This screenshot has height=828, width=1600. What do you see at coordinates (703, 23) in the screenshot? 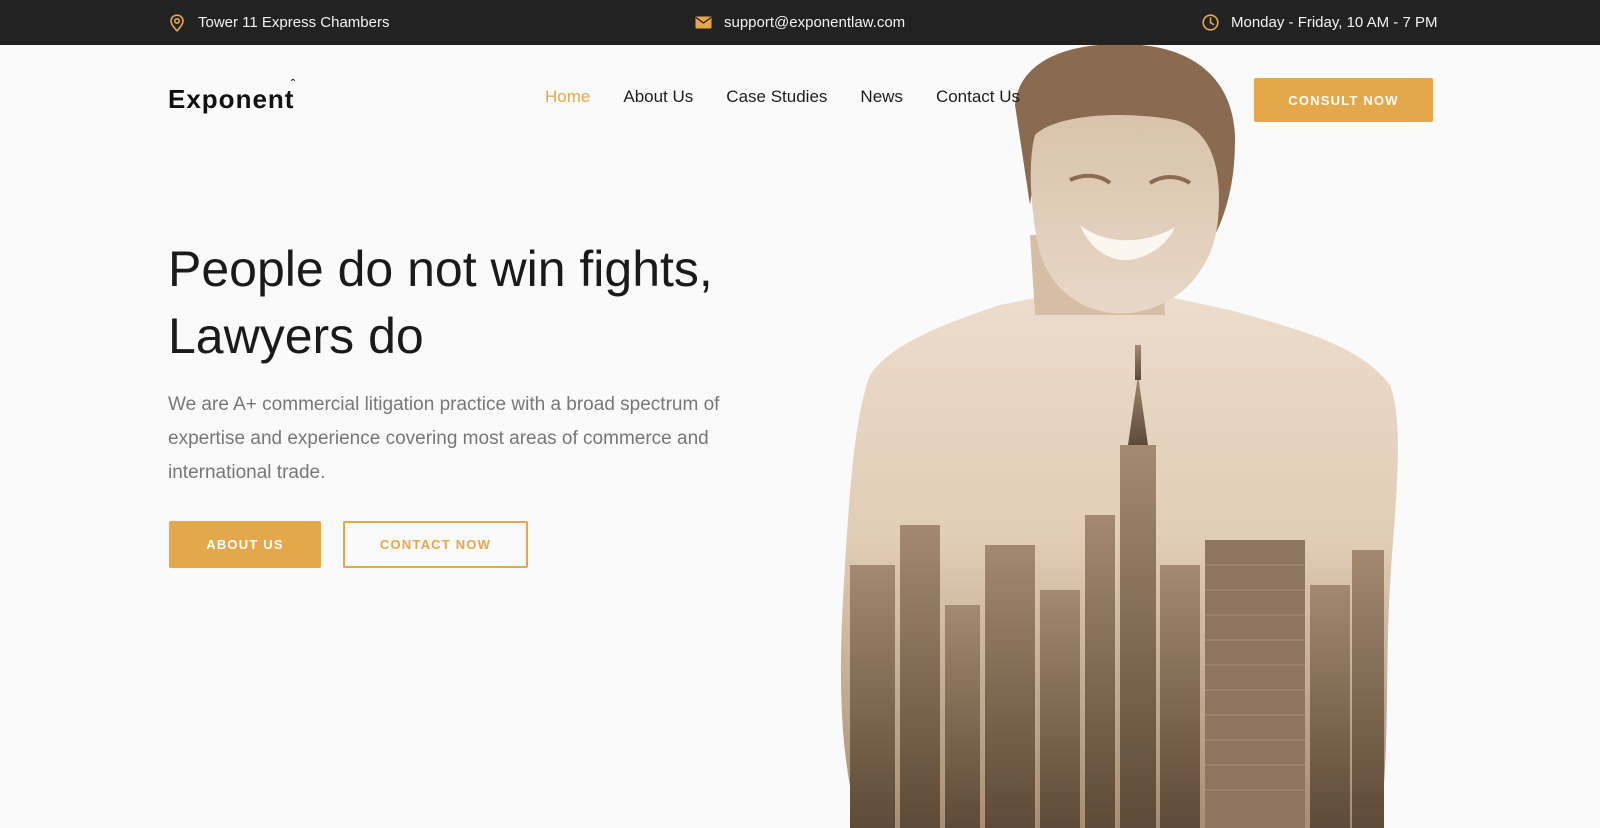
I see `envelope-icon` at bounding box center [703, 23].